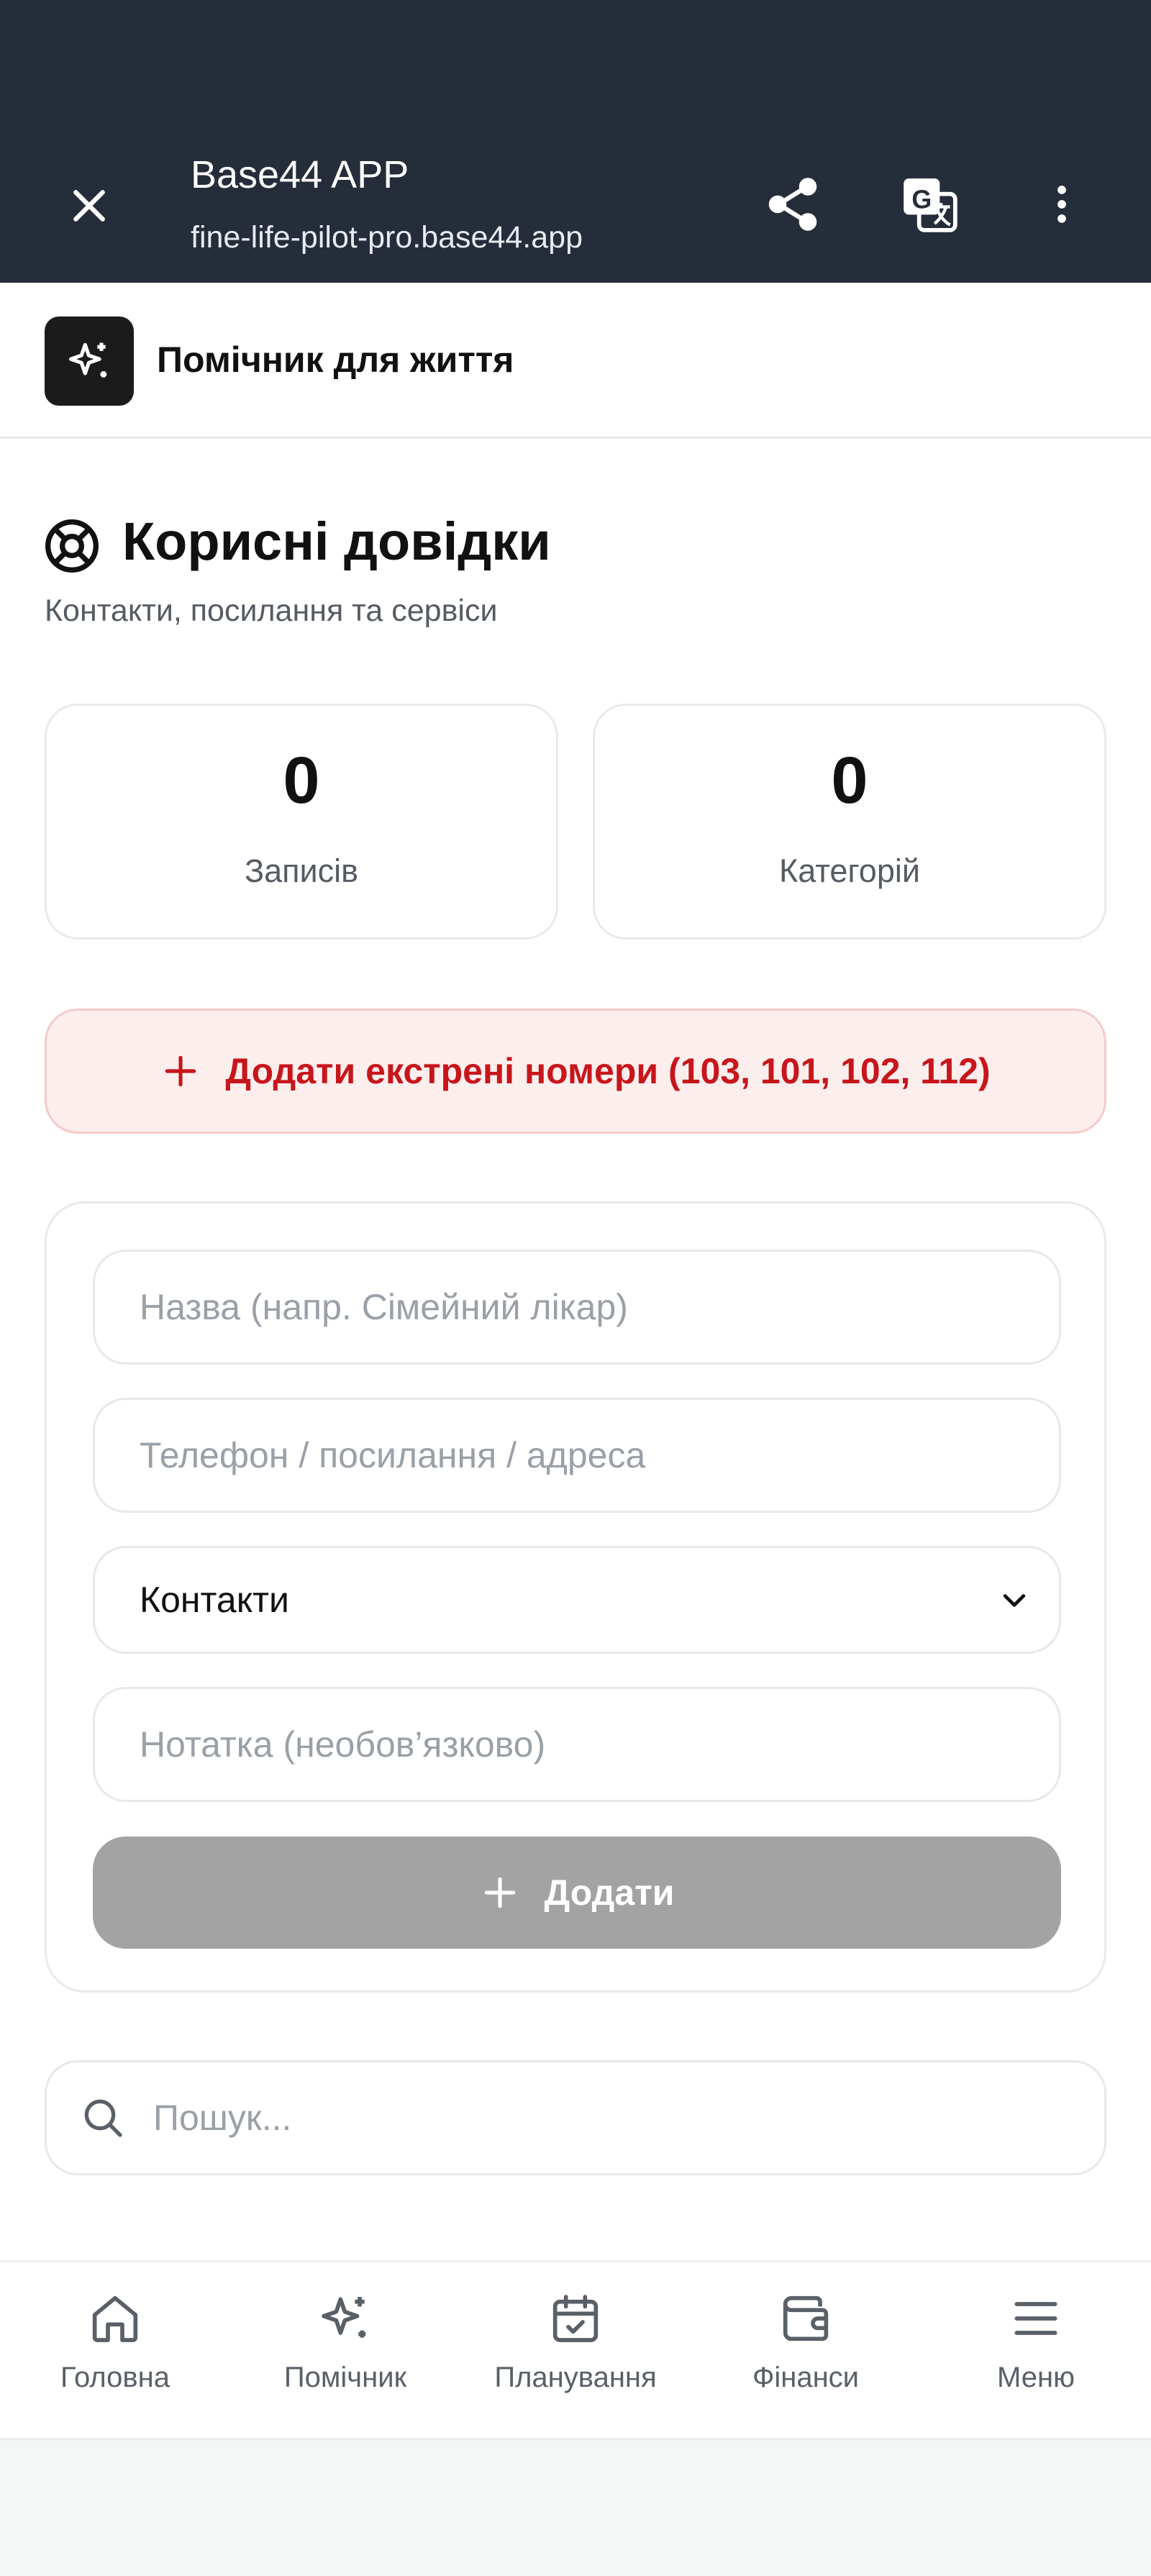 The width and height of the screenshot is (1151, 2576). What do you see at coordinates (271, 610) in the screenshot?
I see `page-subtitle: Контакти, посилання та сервіси` at bounding box center [271, 610].